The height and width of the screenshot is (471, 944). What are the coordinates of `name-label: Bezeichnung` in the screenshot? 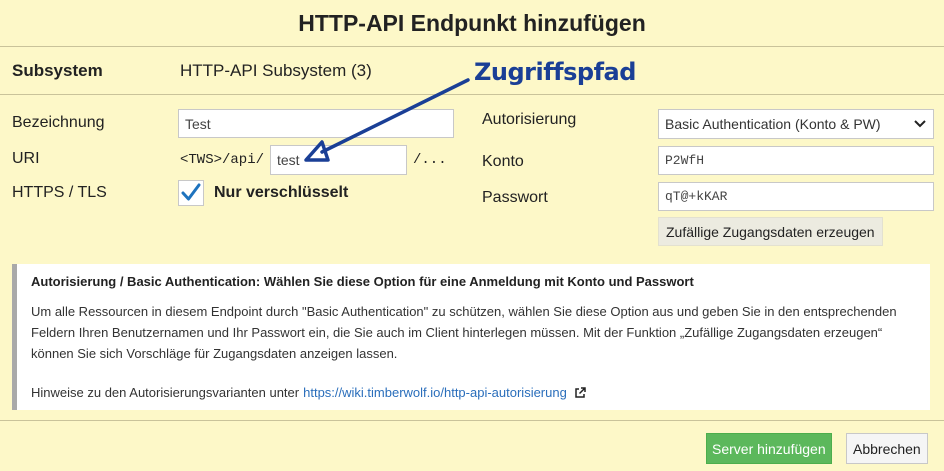 It's located at (58, 122).